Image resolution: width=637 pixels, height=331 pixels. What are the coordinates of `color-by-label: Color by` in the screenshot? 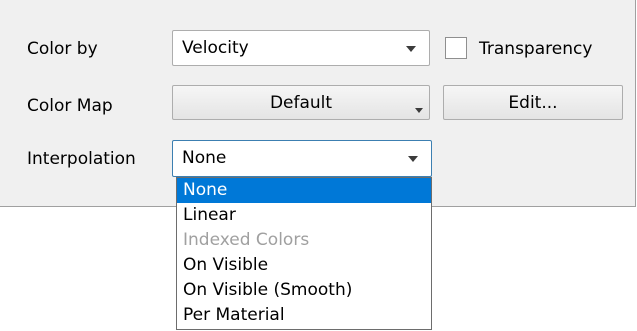 It's located at (62, 49).